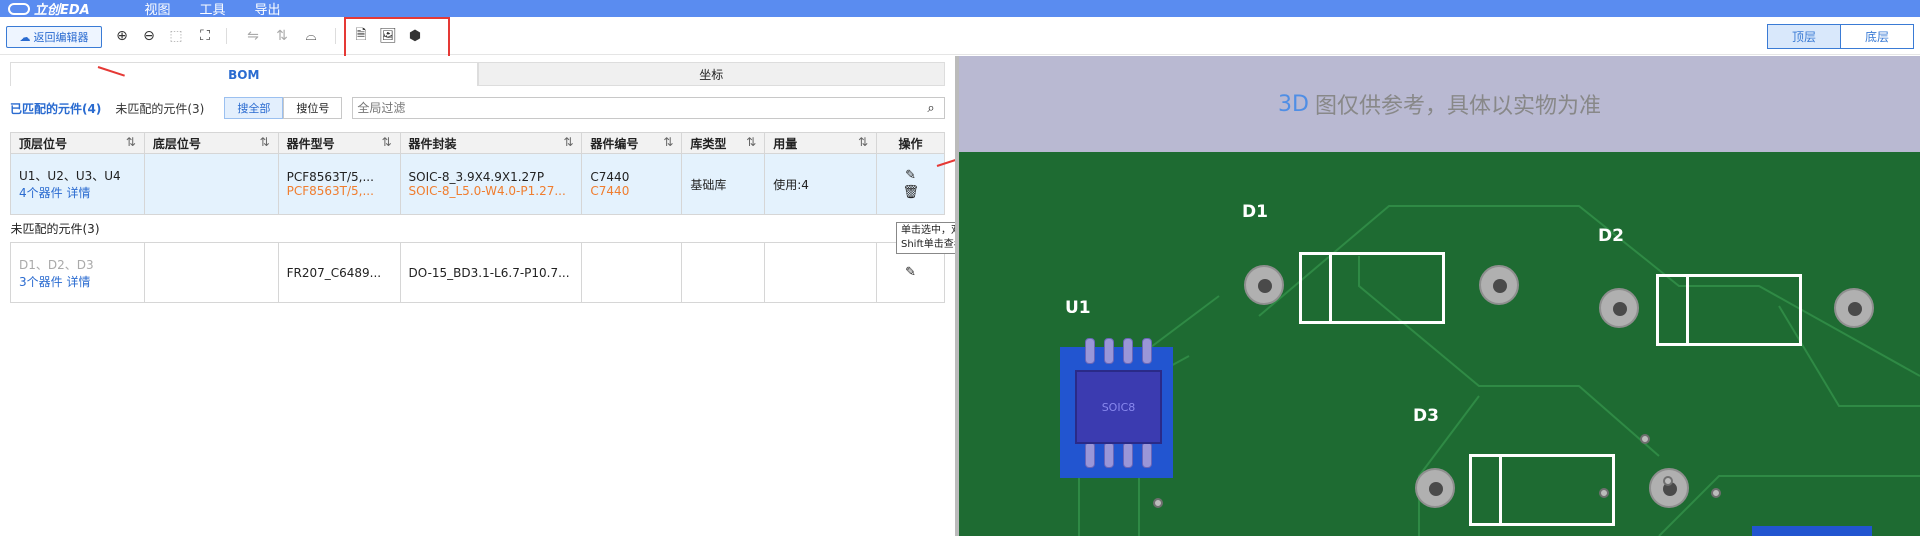  I want to click on panel-tabs: BOM 坐标, so click(477, 74).